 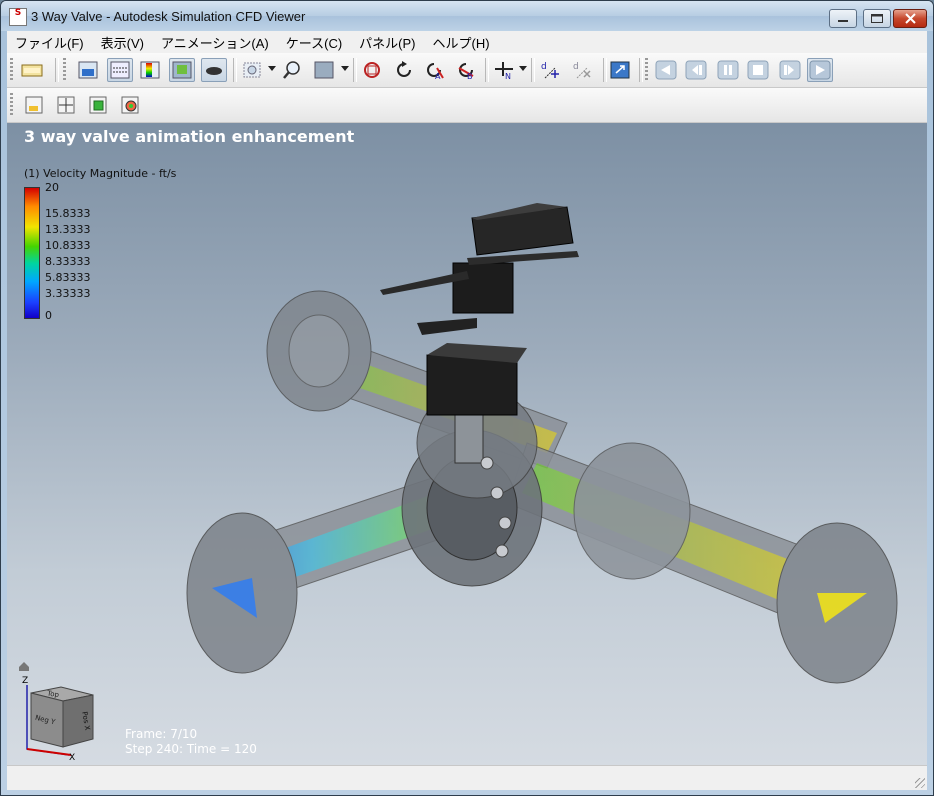 I want to click on frame-label: Frame: 7/10, so click(x=161, y=734).